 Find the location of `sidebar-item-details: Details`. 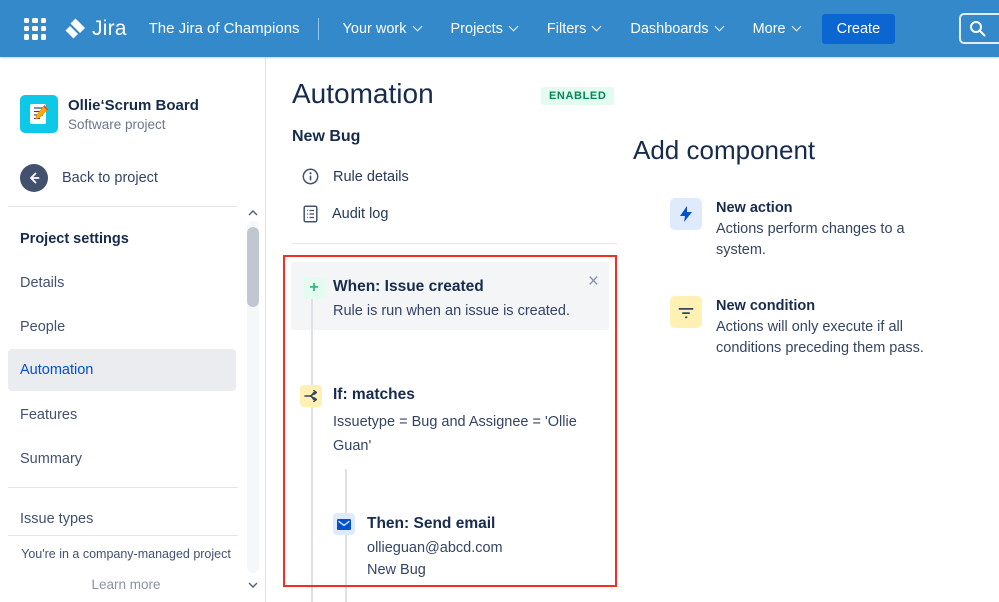

sidebar-item-details: Details is located at coordinates (122, 283).